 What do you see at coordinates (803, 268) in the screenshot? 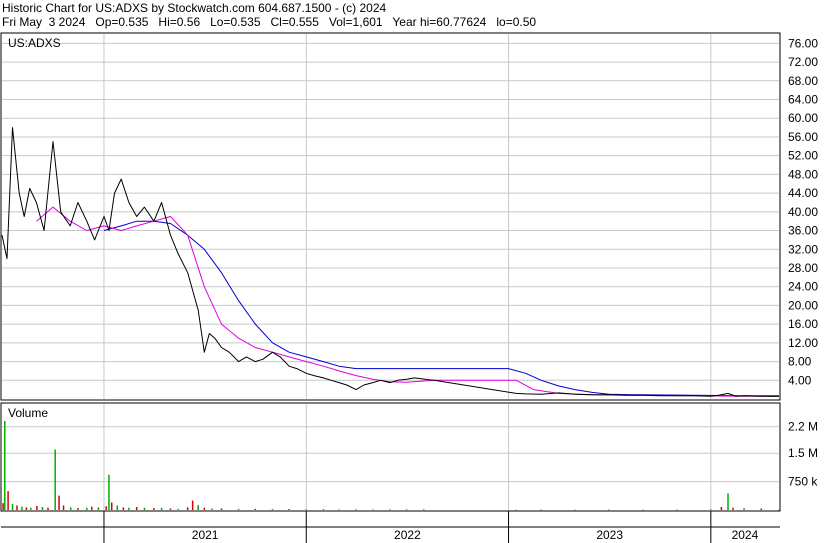
I see `price-tick-label: 28.00` at bounding box center [803, 268].